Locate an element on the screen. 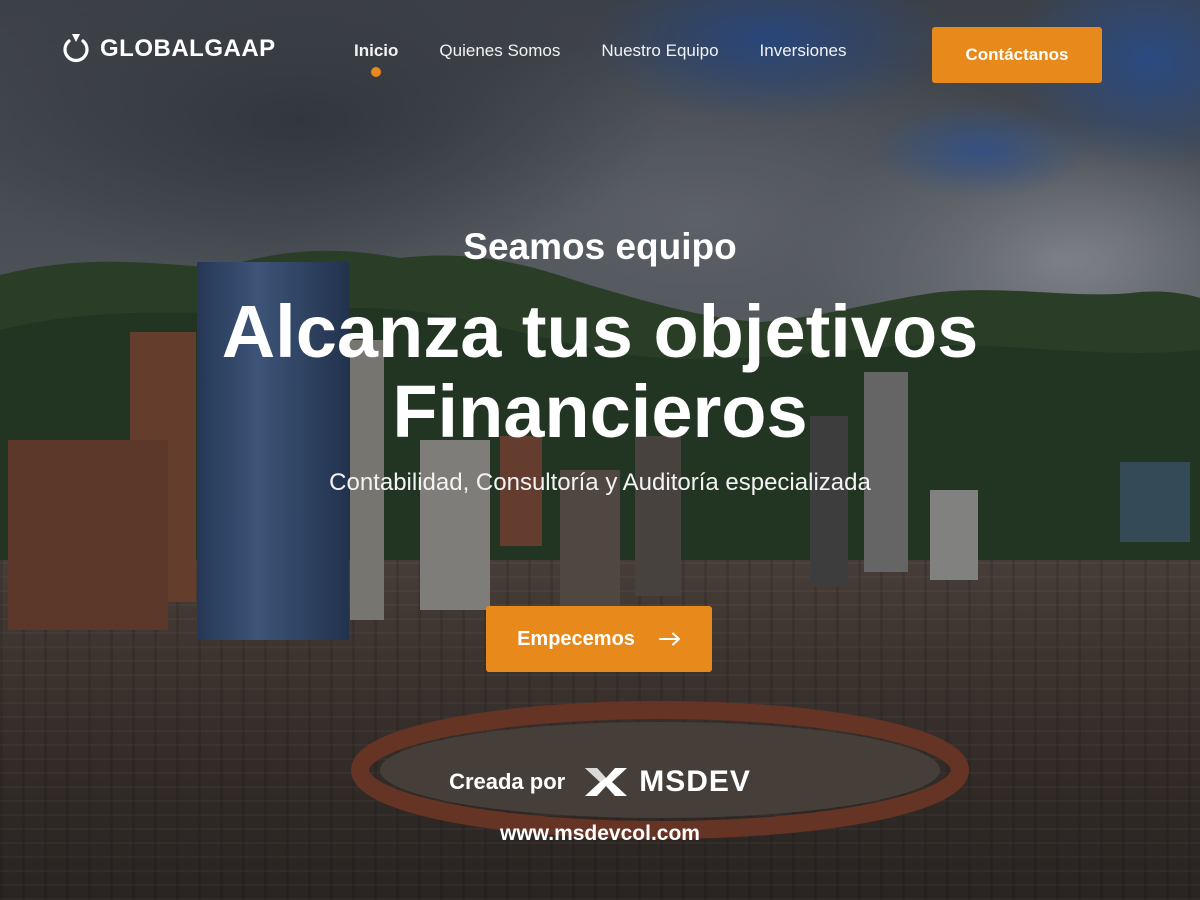 The width and height of the screenshot is (1200, 900). nav-item-quienes-somos: Quienes Somos is located at coordinates (499, 51).